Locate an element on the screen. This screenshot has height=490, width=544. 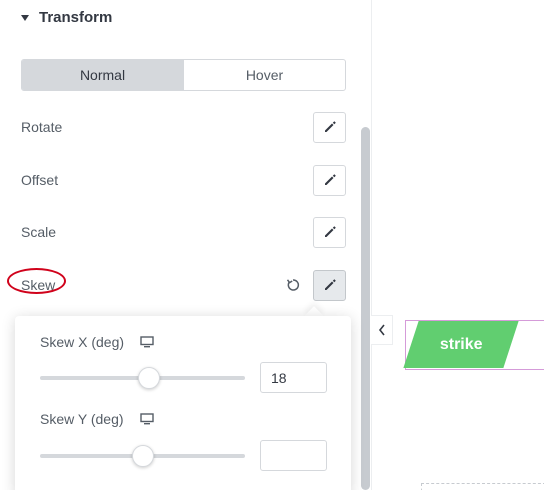
skew-y-input is located at coordinates (293, 455).